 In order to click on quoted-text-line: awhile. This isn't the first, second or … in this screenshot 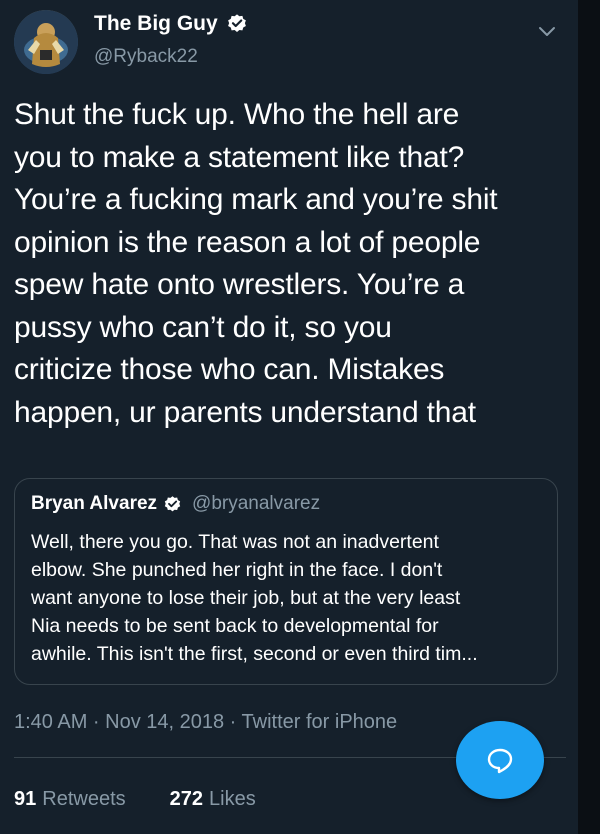, I will do `click(254, 654)`.